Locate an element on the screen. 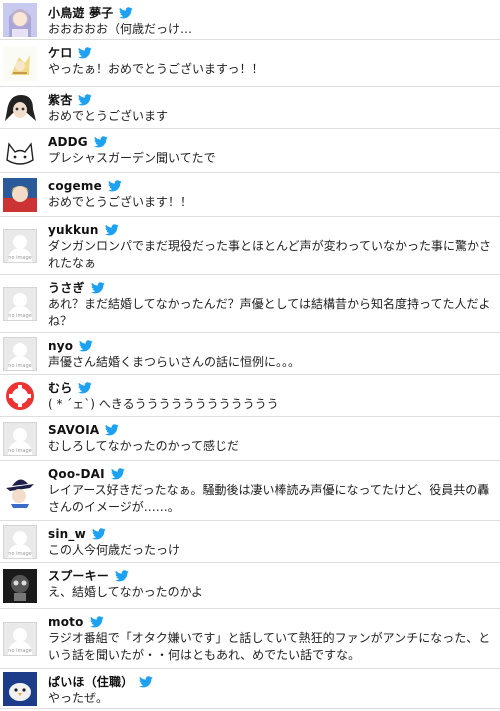  user-name: Qoo-DAI is located at coordinates (76, 474).